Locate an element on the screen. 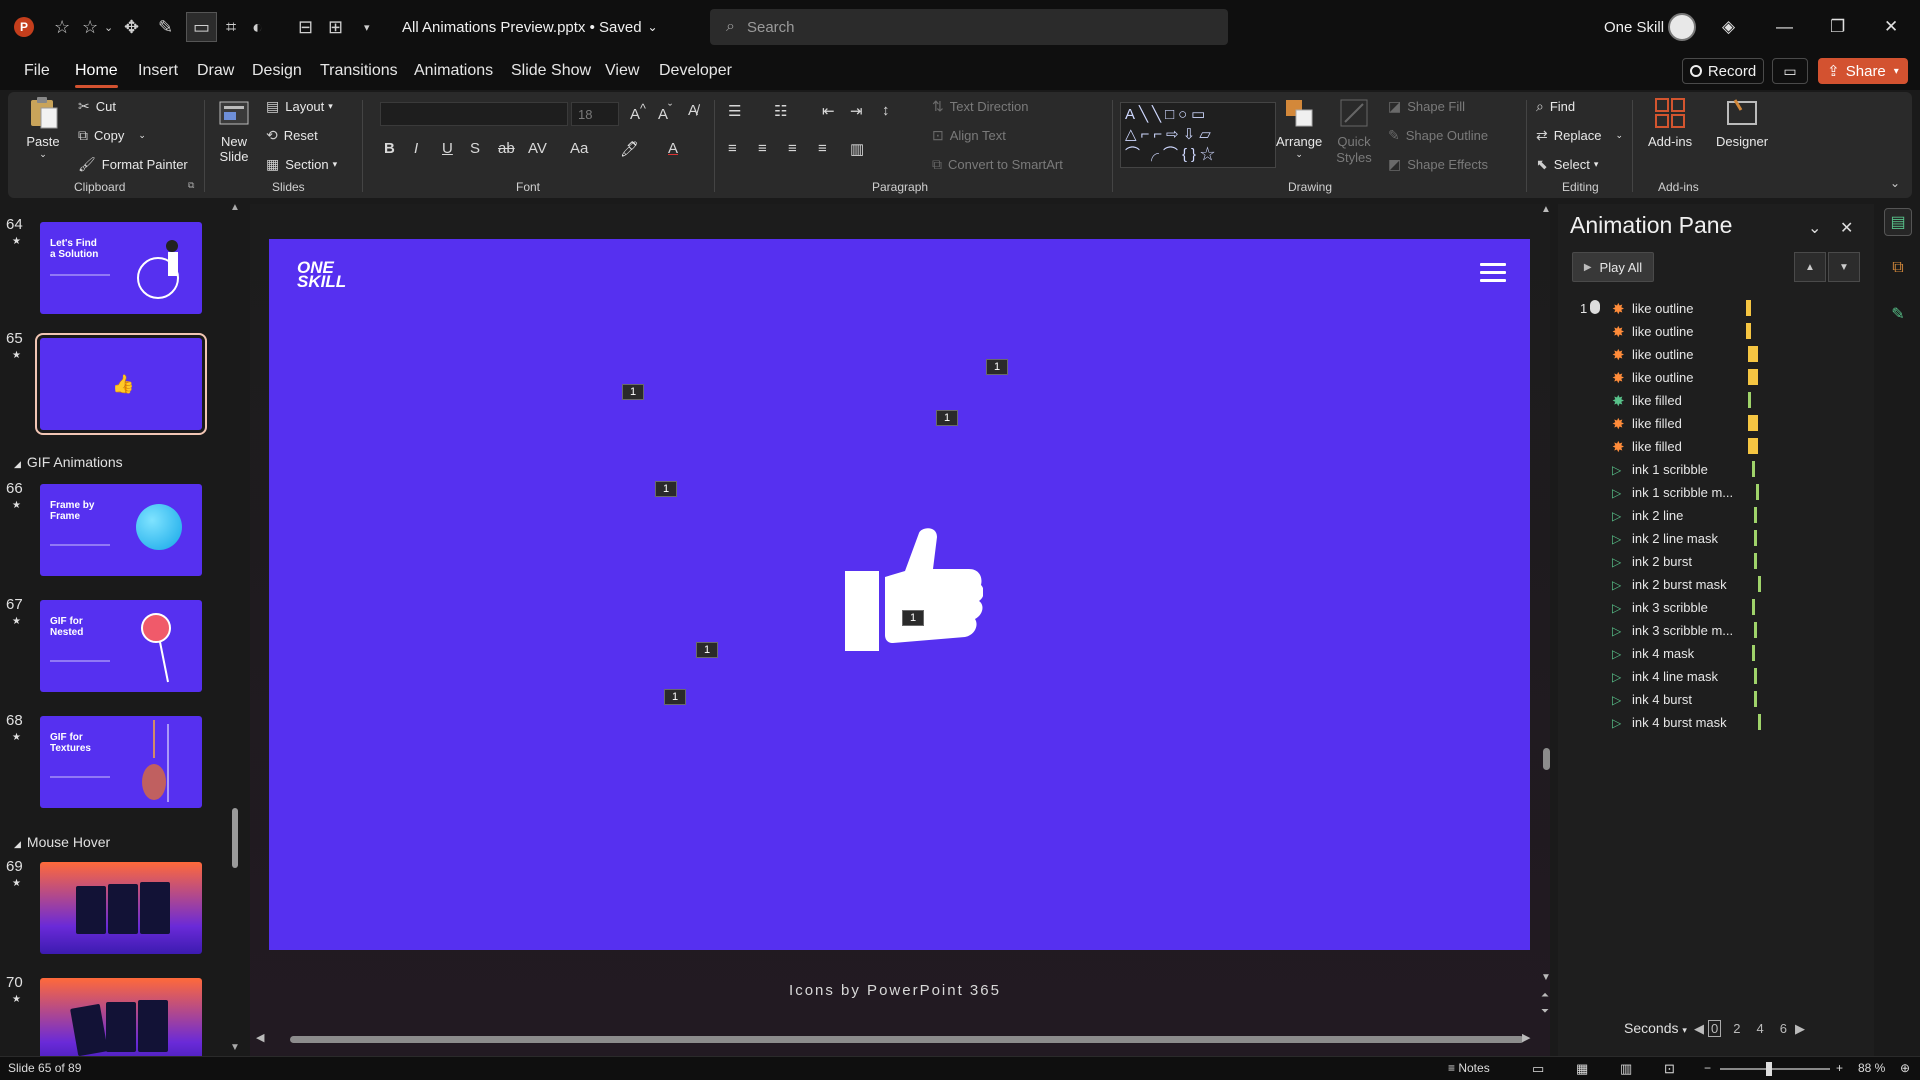  tab-file: File is located at coordinates (37, 71).